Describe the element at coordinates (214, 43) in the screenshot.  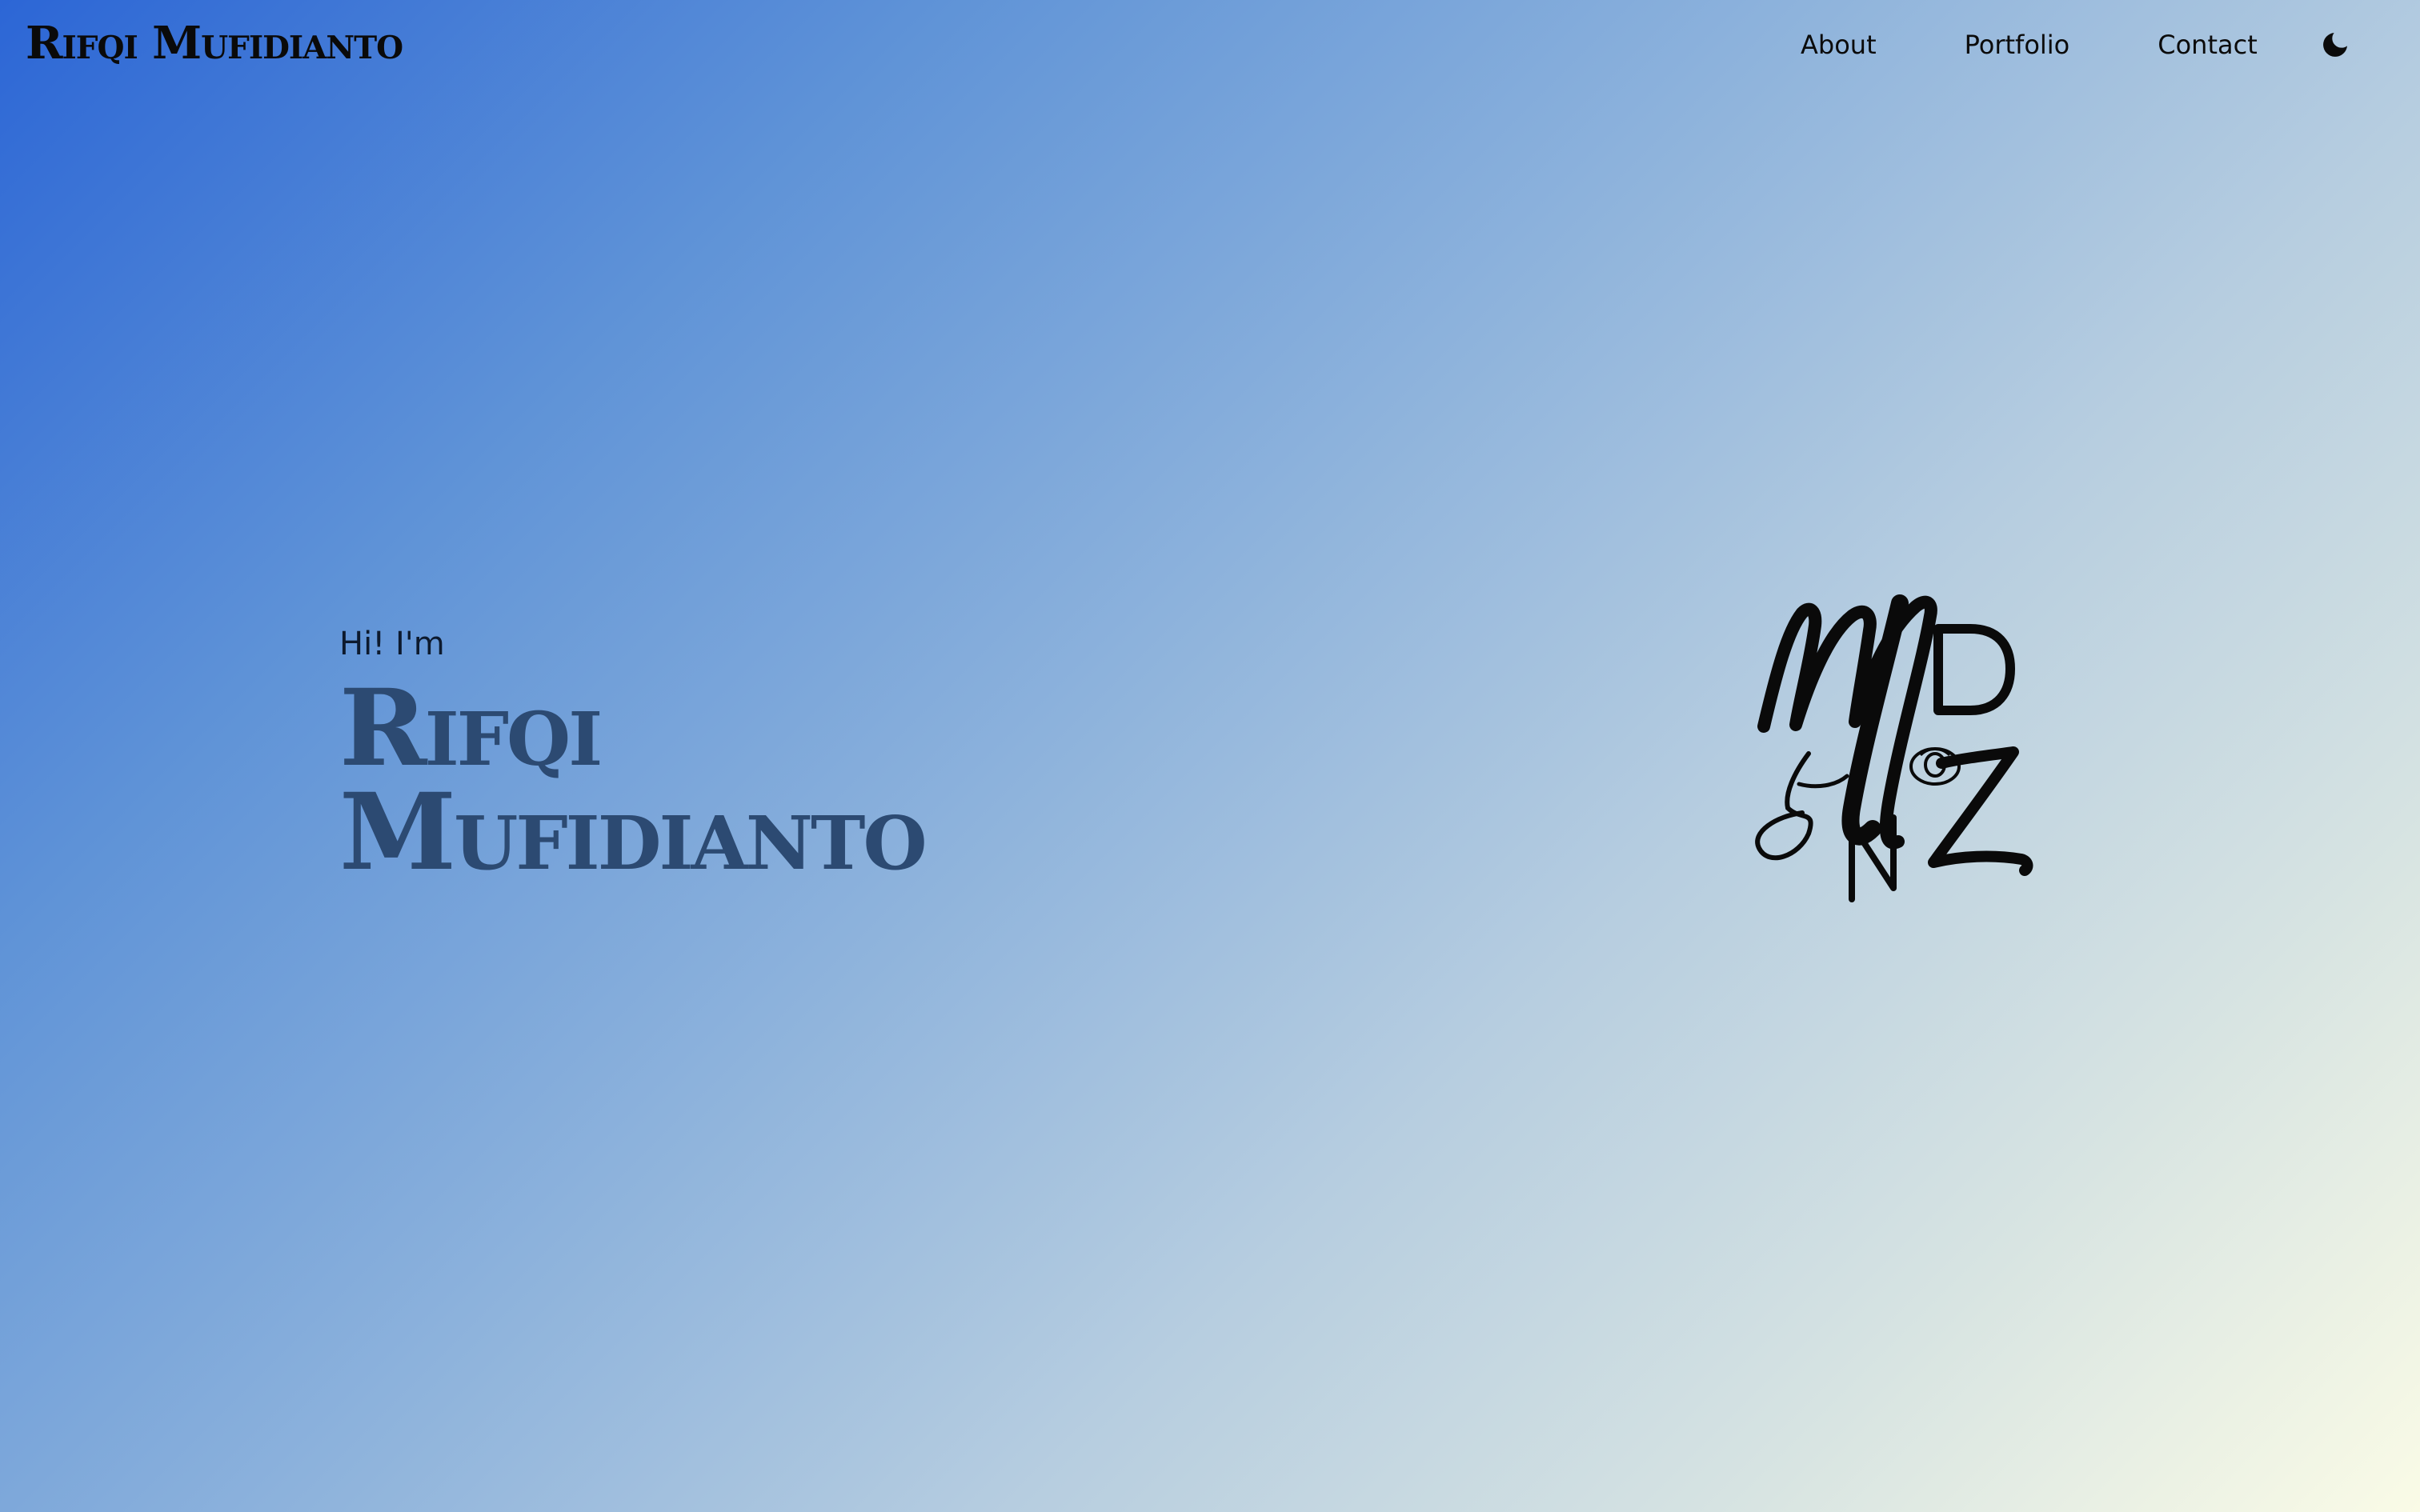
I see `brand-logo-link: Rifqi Mufidianto` at that location.